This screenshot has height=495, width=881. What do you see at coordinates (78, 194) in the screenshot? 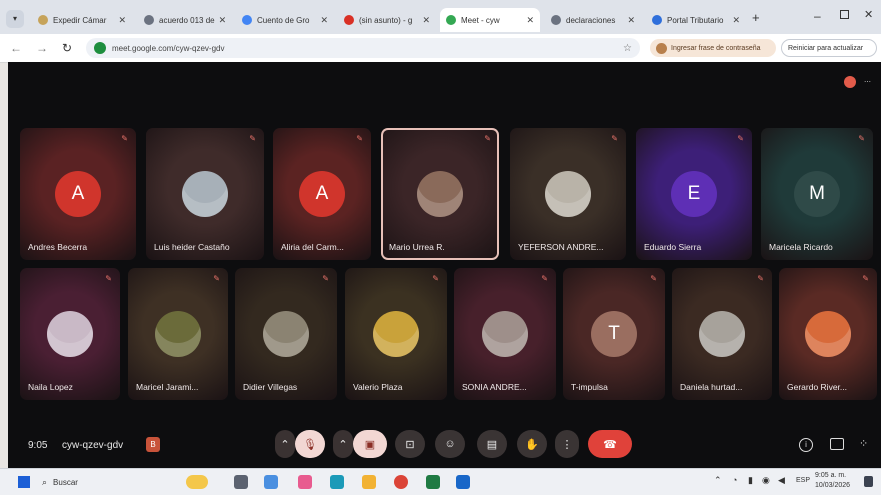
I see `participant-tile: A Andres Becerra ✎` at bounding box center [78, 194].